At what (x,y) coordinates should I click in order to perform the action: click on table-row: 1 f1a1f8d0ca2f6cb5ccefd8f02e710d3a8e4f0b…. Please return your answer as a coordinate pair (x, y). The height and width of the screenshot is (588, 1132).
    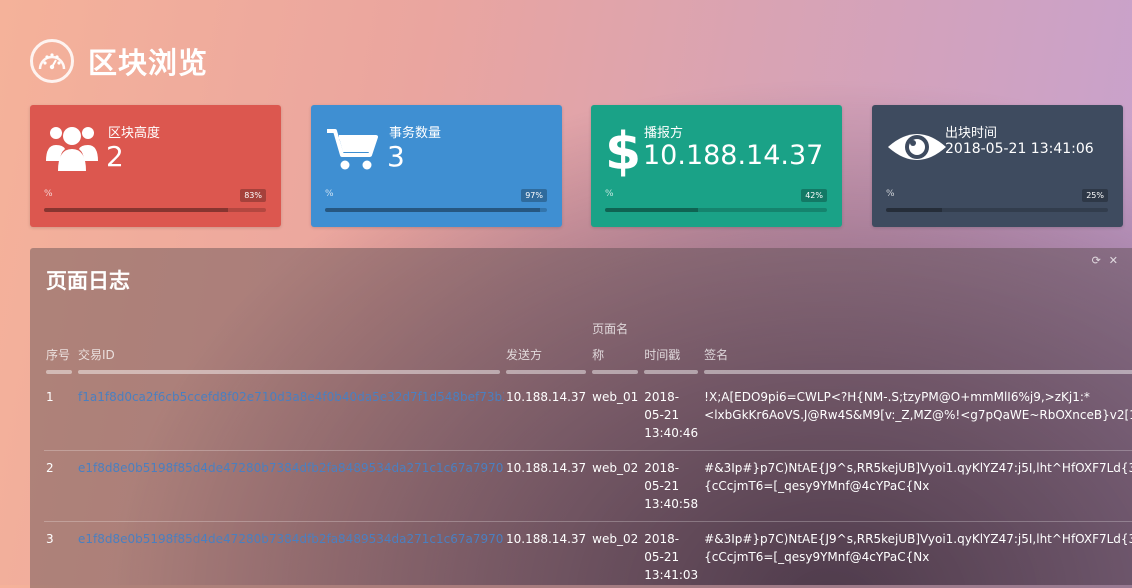
    Looking at the image, I should click on (588, 415).